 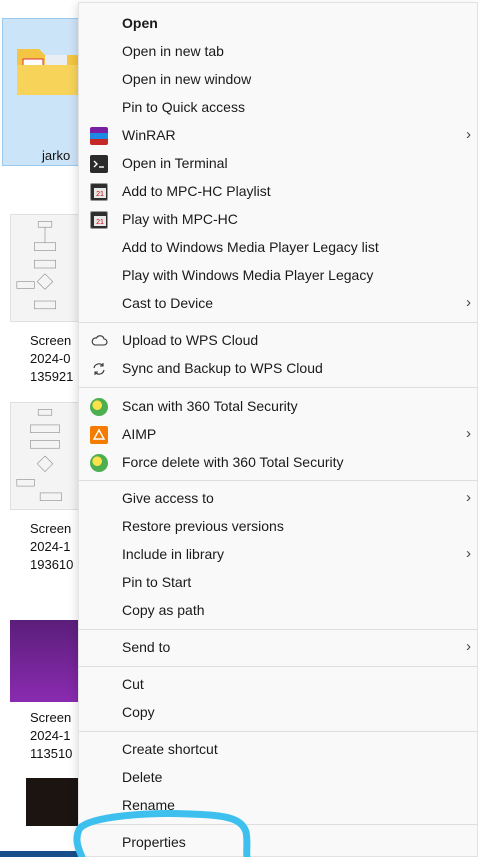 What do you see at coordinates (278, 648) in the screenshot?
I see `menu-item-send-to: Send to ›` at bounding box center [278, 648].